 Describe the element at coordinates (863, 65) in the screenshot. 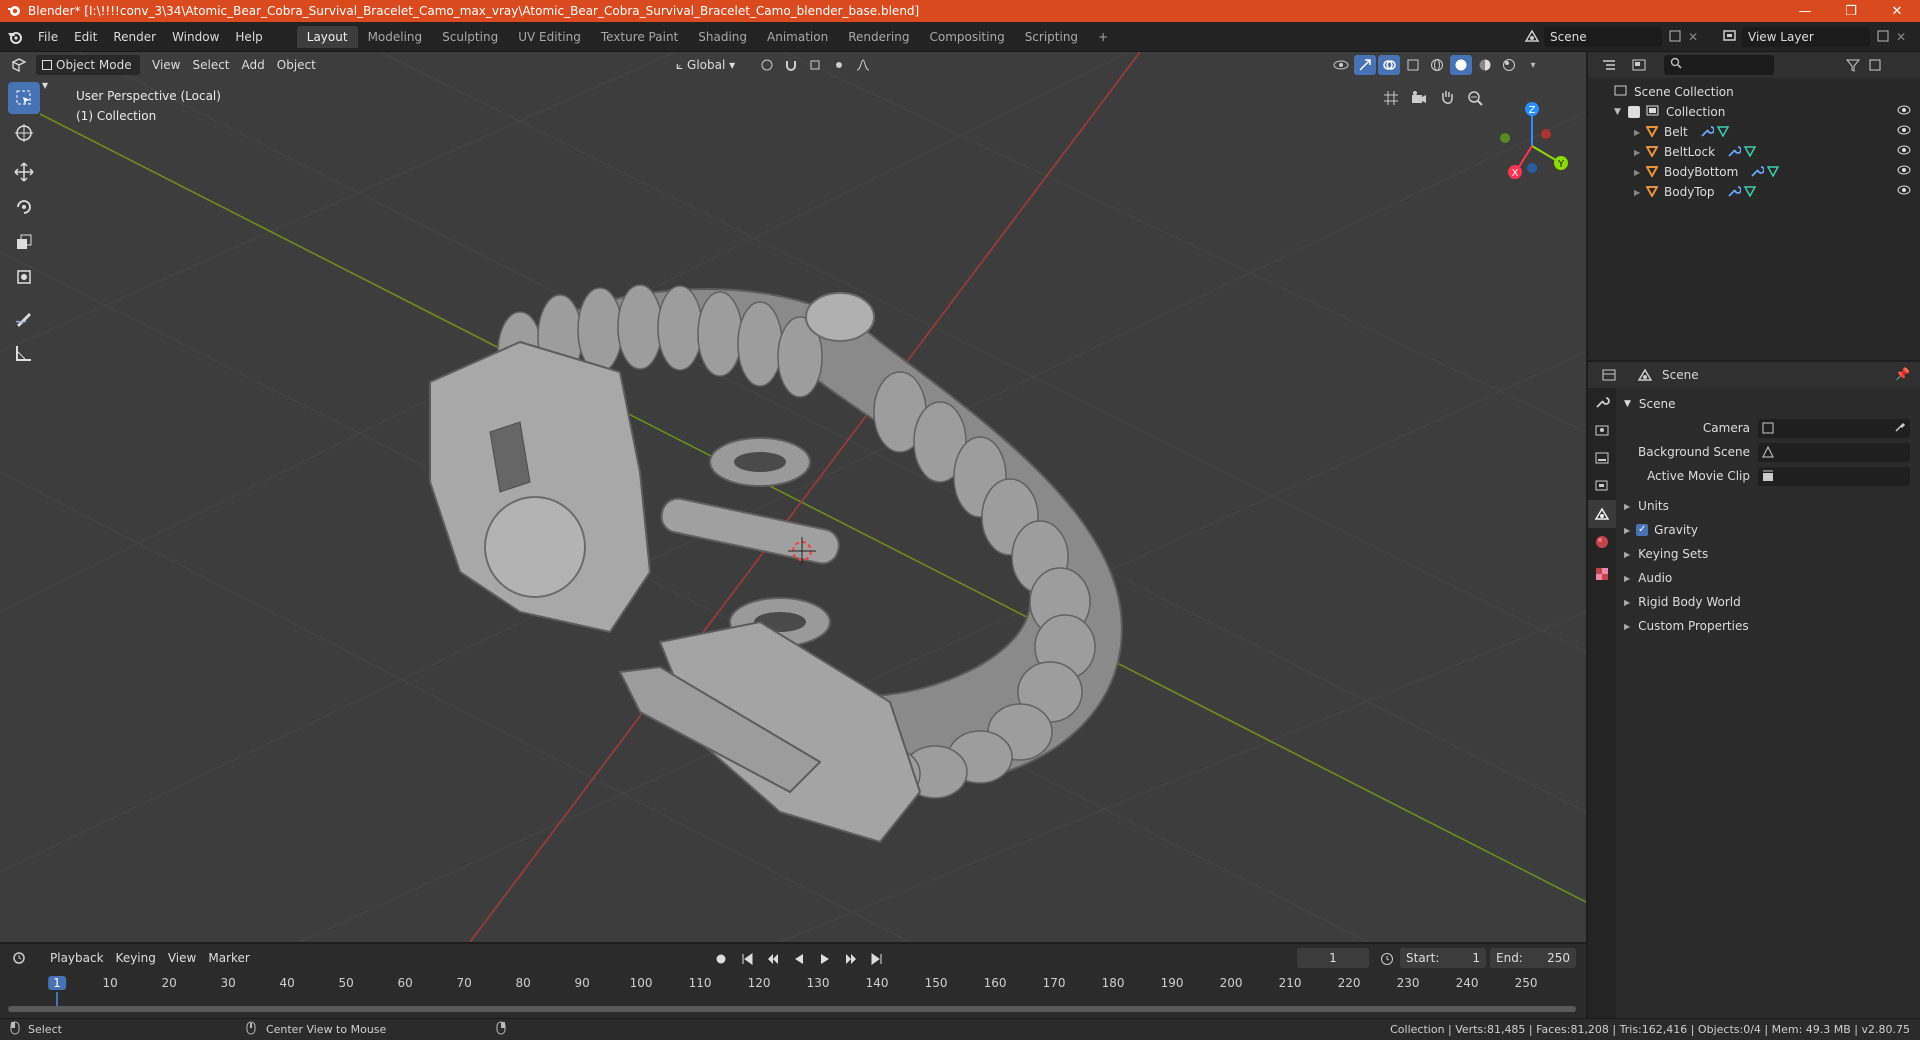

I see `falloff-icon` at that location.